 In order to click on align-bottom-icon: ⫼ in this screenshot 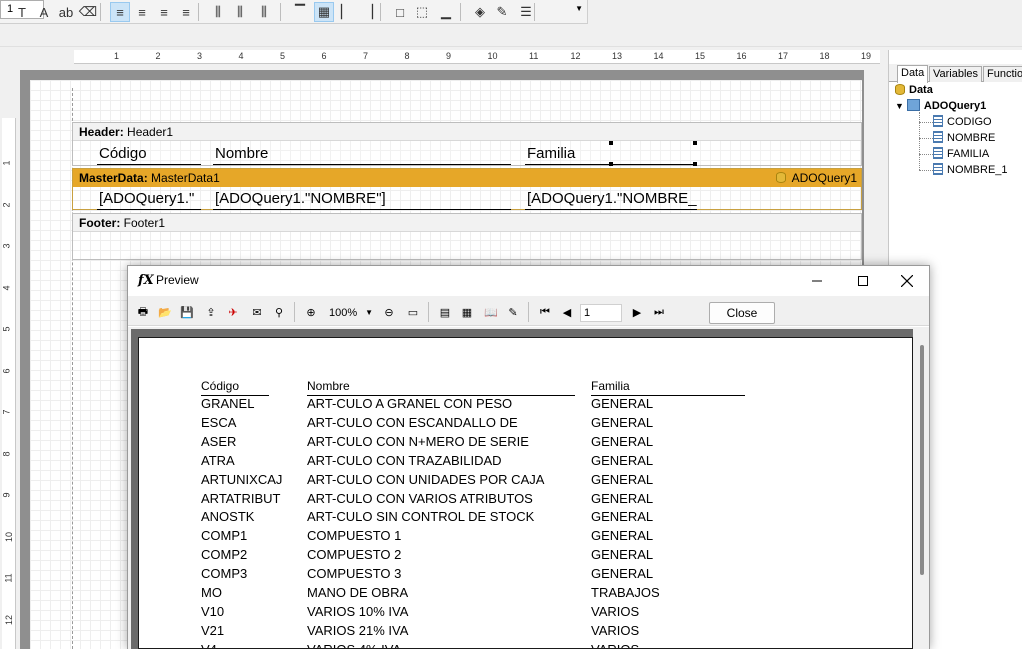, I will do `click(264, 12)`.